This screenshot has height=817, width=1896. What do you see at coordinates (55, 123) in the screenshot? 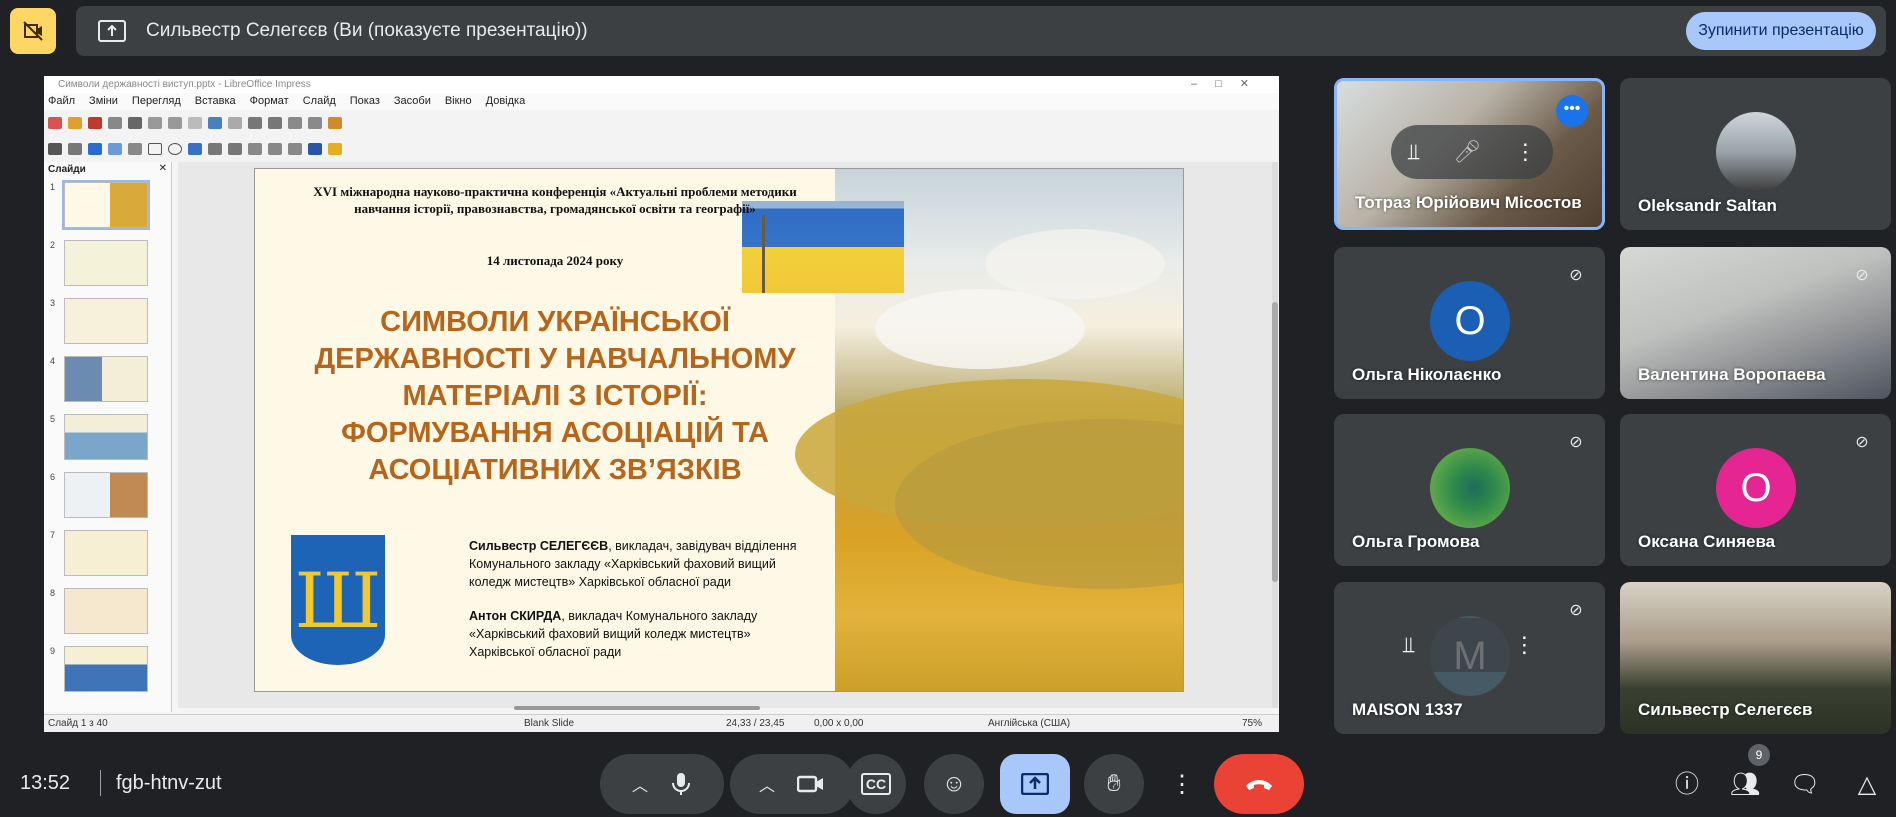
I see `new-icon` at bounding box center [55, 123].